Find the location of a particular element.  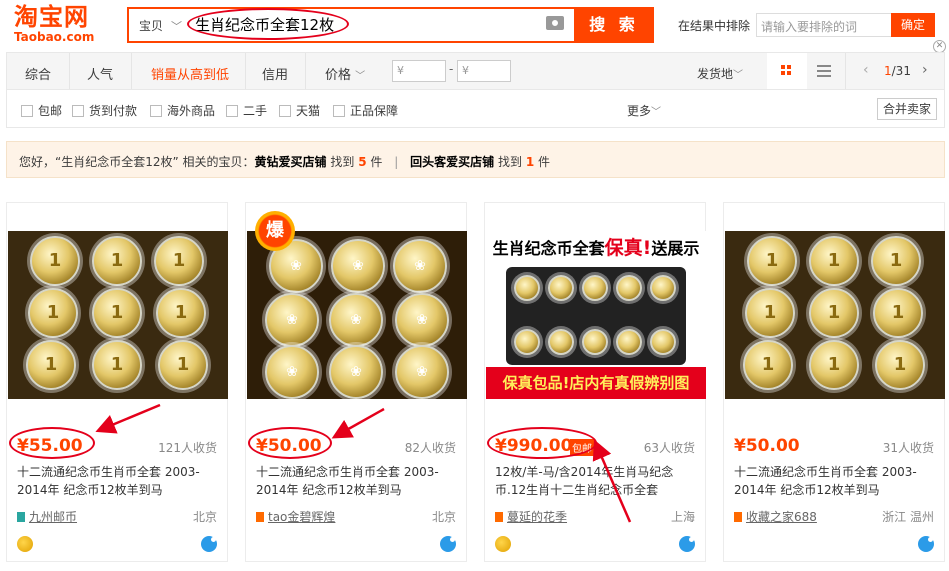

list-view-icon is located at coordinates (824, 71).